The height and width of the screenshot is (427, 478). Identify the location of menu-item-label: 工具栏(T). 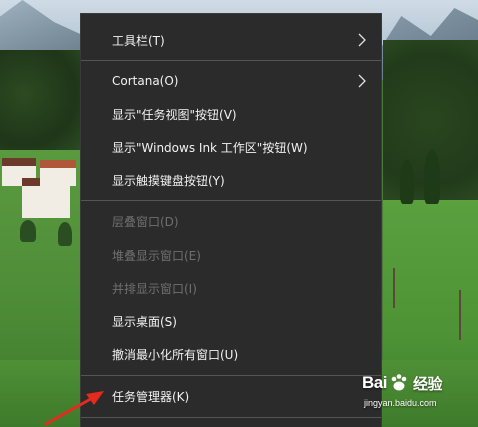
(138, 40).